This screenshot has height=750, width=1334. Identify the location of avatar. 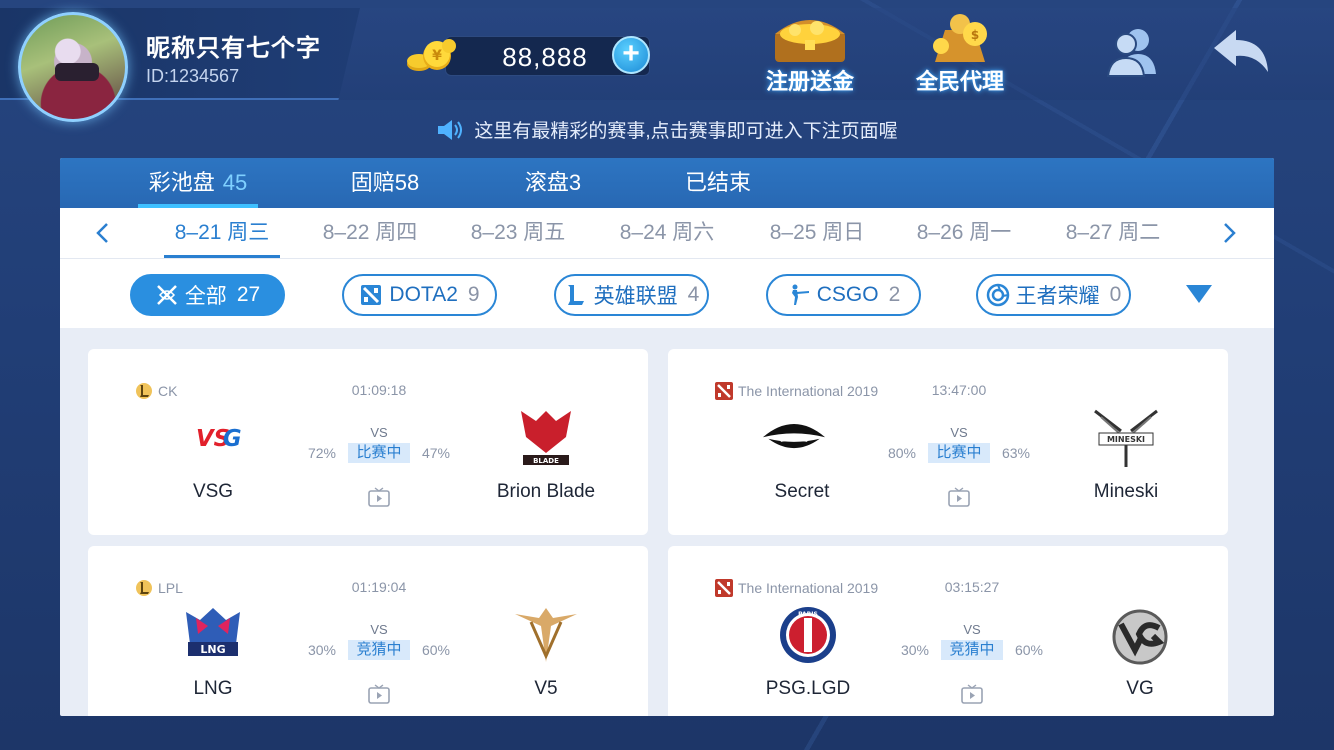
(73, 67).